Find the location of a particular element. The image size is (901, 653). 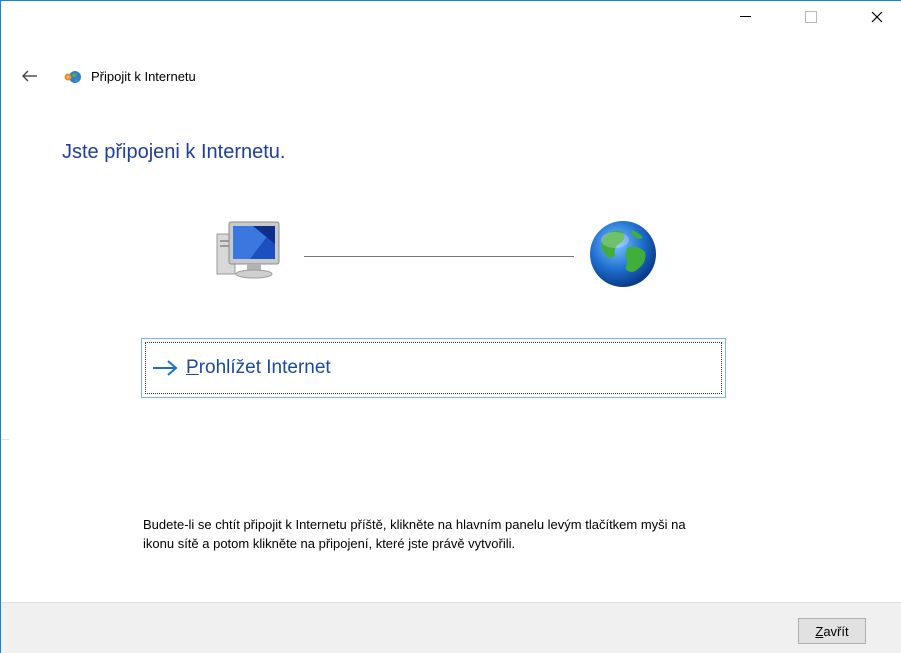

computer-icon is located at coordinates (248, 250).